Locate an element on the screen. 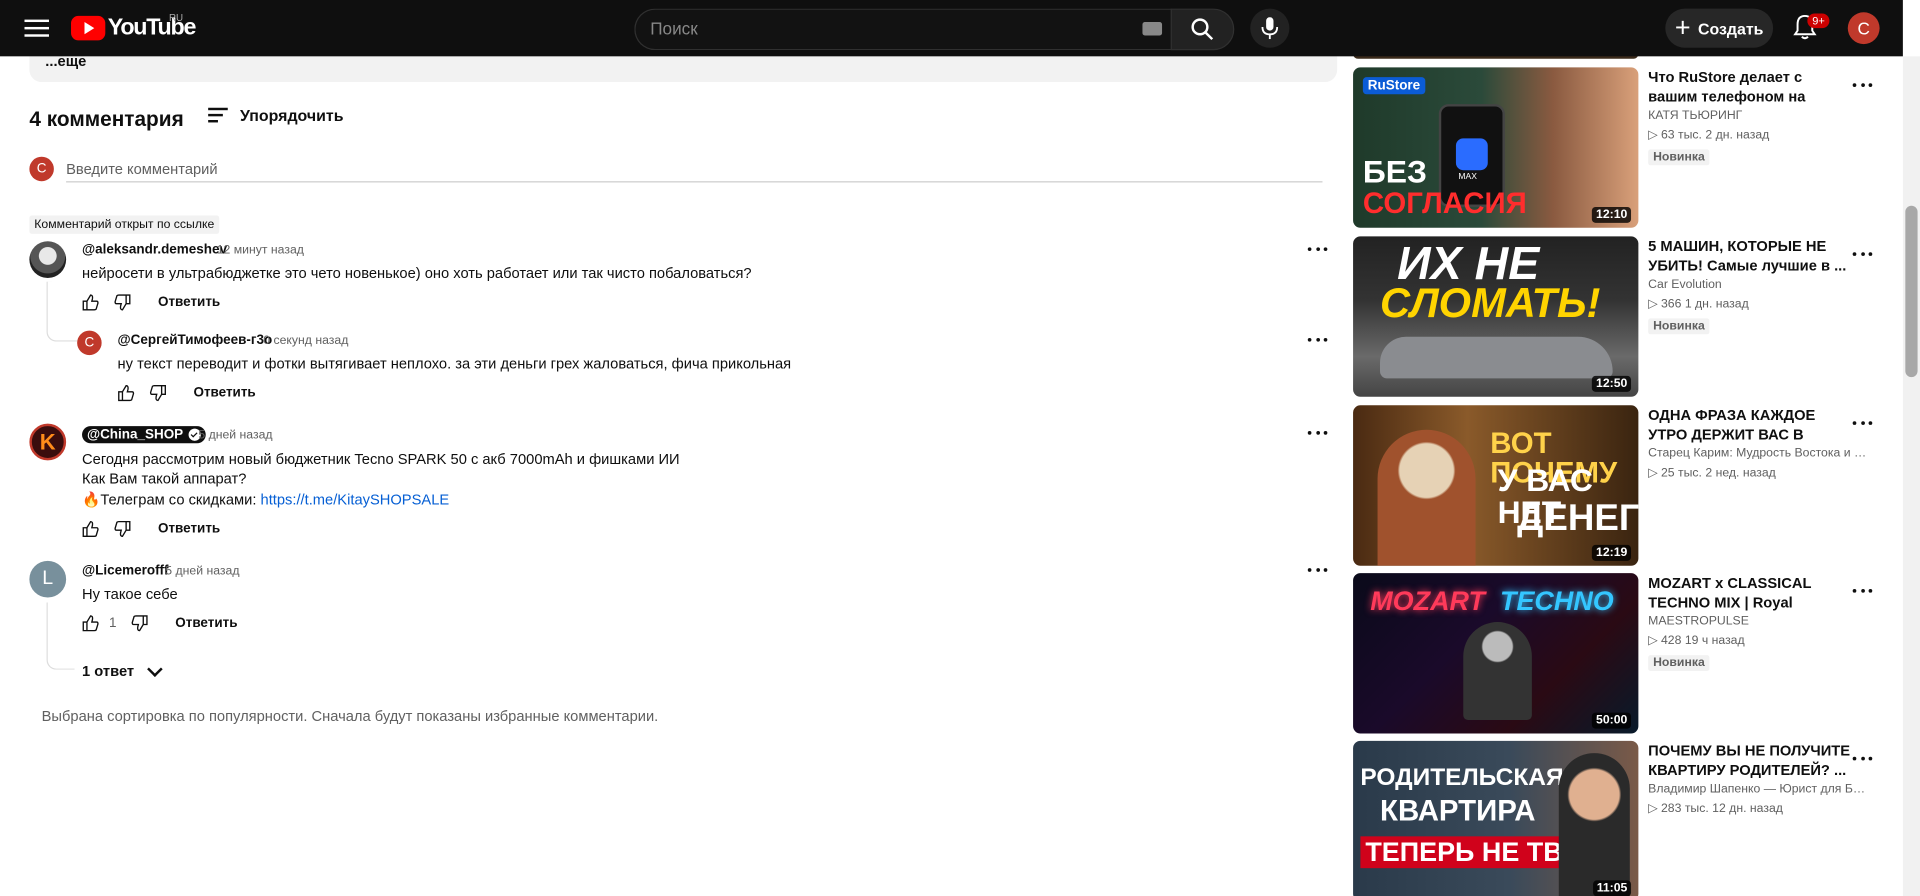 This screenshot has width=1920, height=896. search-icon is located at coordinates (1202, 29).